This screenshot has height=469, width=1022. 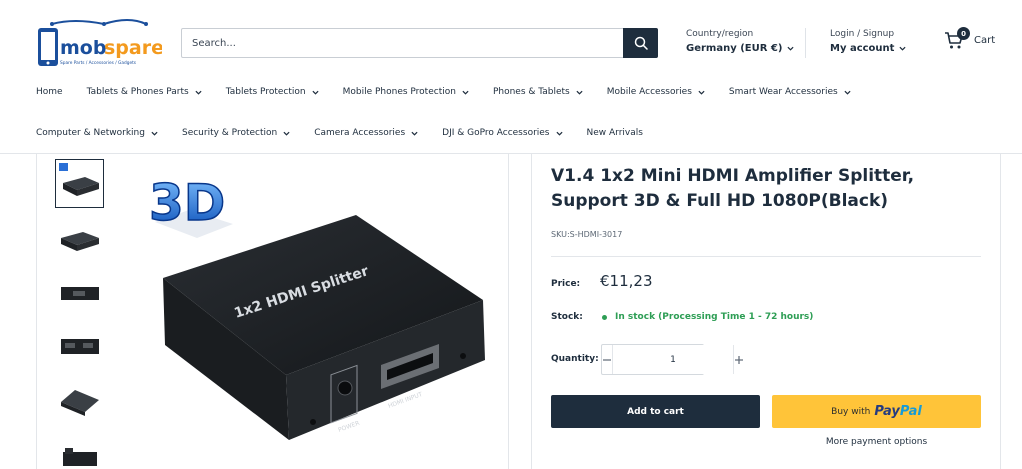 I want to click on nav-item-camera-accessories: Camera Accessories, so click(x=366, y=133).